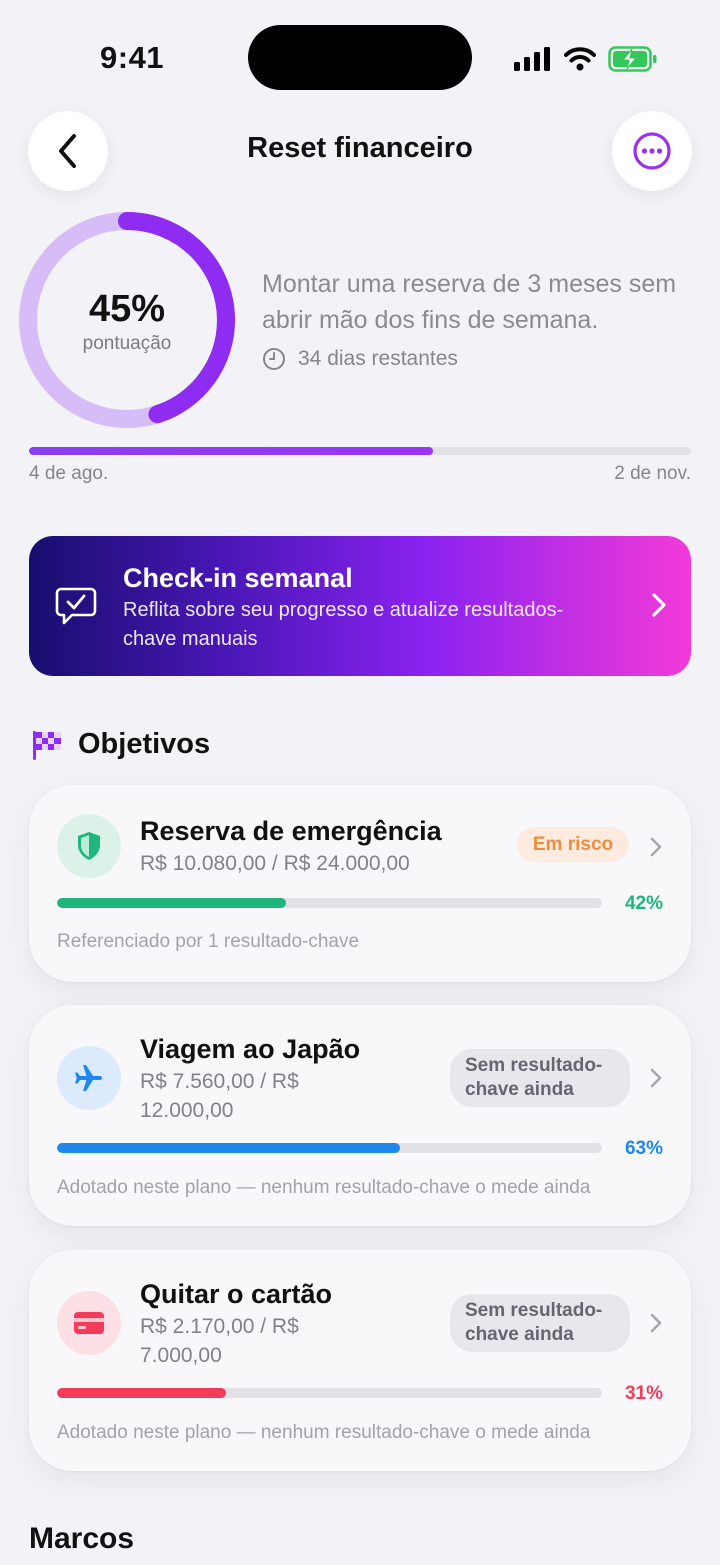 The width and height of the screenshot is (720, 1565). I want to click on timeline-progress-bar, so click(360, 451).